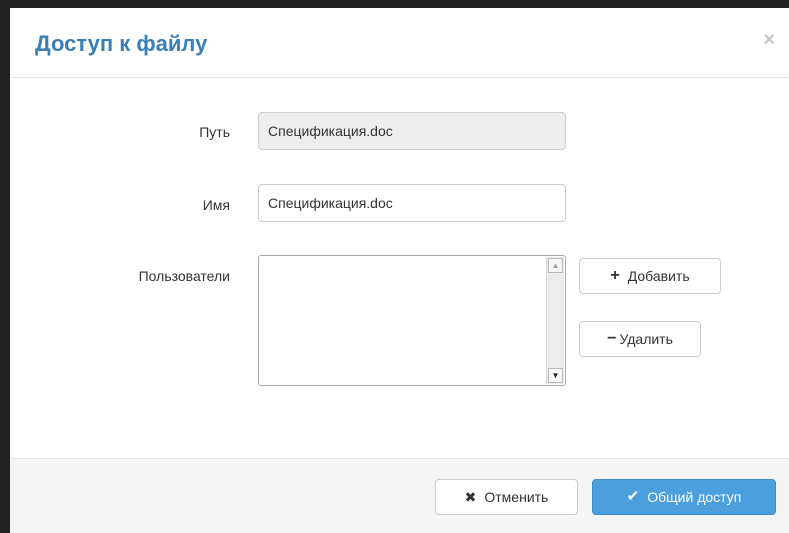  Describe the element at coordinates (214, 132) in the screenshot. I see `path-label: Путь` at that location.